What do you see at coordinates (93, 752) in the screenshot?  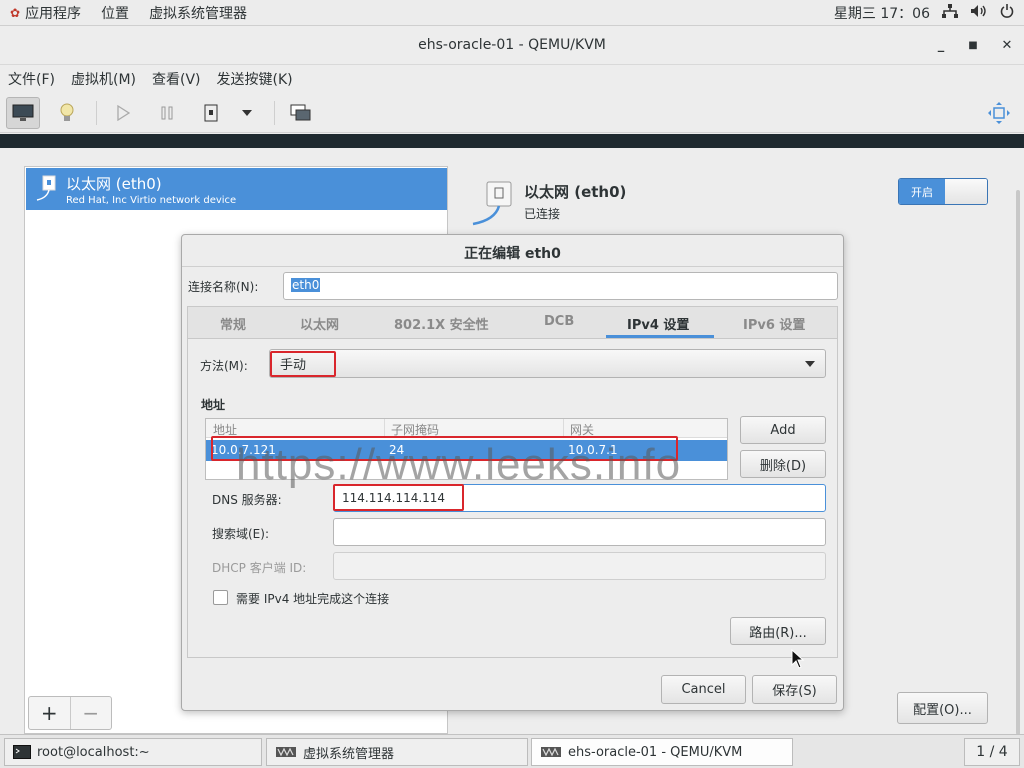 I see `task-terminal-label: root@localhost:~` at bounding box center [93, 752].